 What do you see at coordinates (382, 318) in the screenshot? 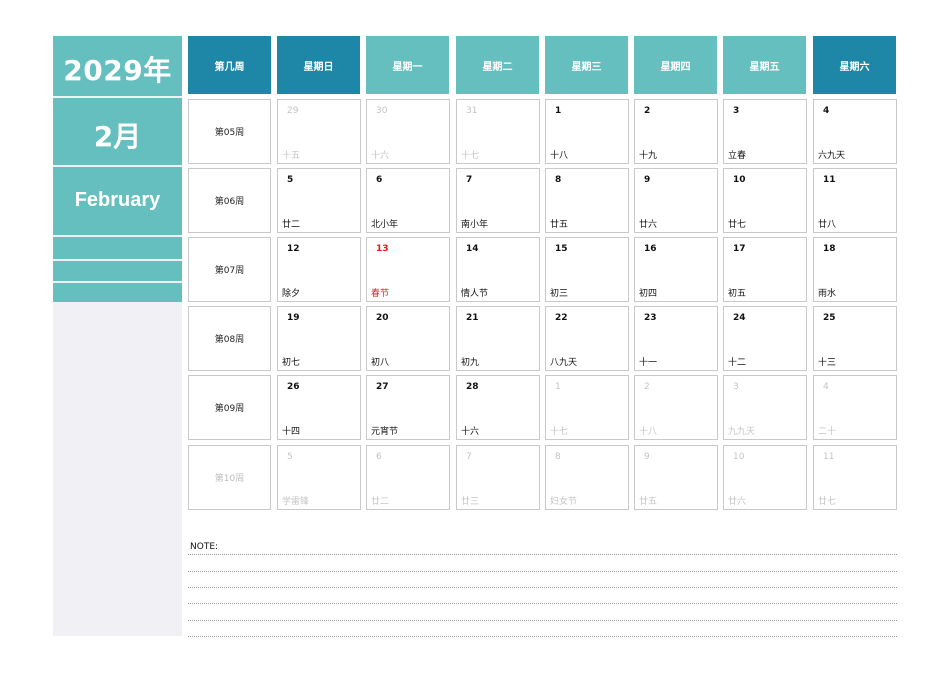
I see `day-number: 20` at bounding box center [382, 318].